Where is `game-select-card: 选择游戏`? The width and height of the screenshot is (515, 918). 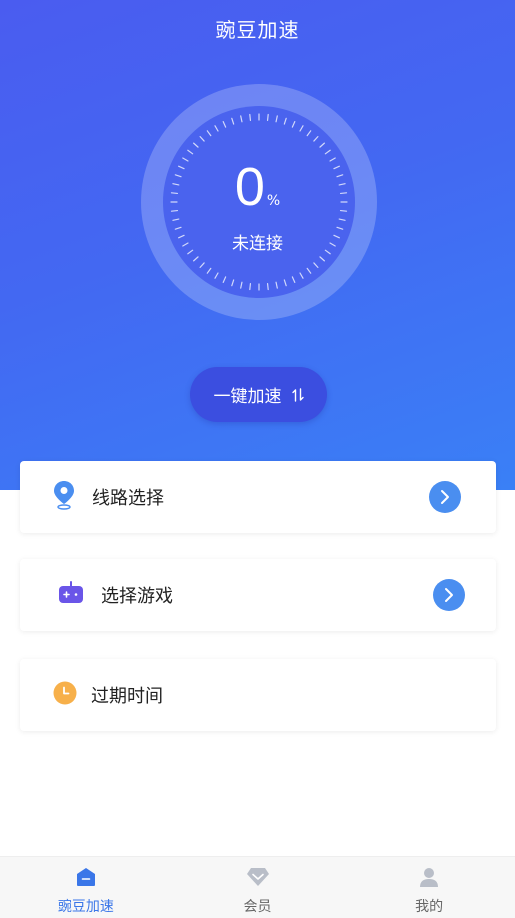 game-select-card: 选择游戏 is located at coordinates (258, 595).